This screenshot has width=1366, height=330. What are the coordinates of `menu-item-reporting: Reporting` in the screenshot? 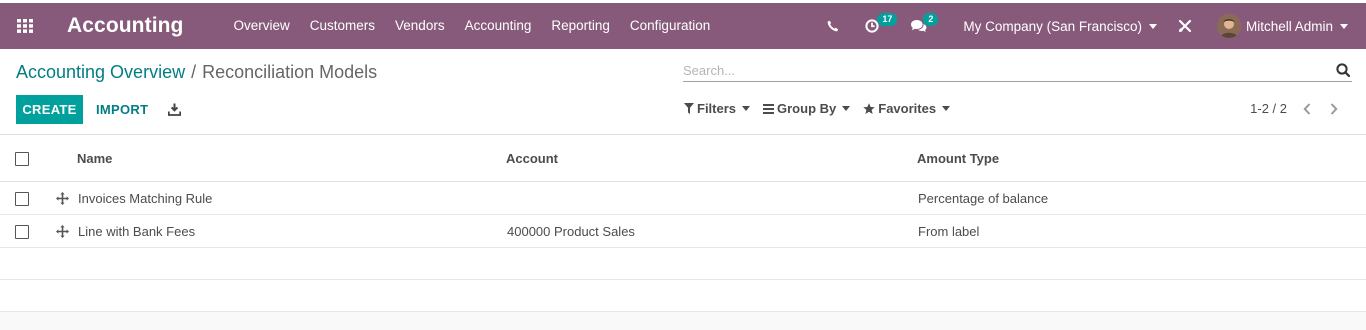 It's located at (580, 26).